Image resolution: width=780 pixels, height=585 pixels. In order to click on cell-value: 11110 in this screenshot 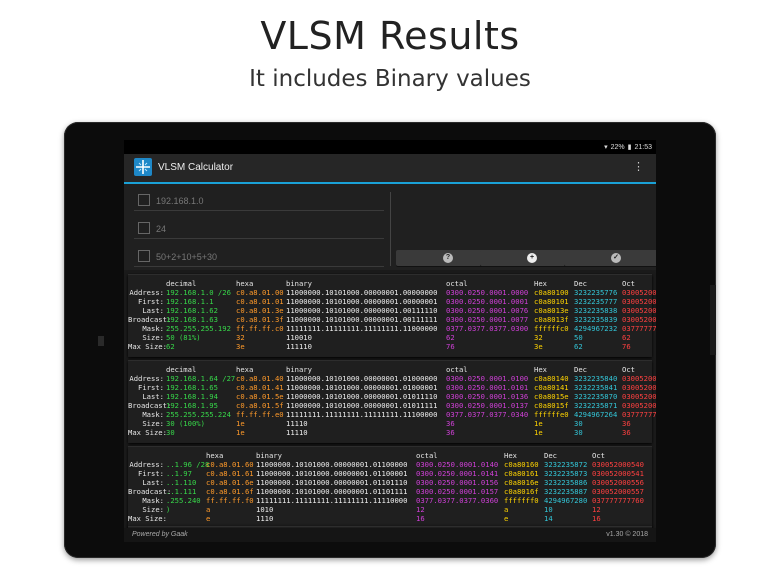, I will do `click(297, 432)`.